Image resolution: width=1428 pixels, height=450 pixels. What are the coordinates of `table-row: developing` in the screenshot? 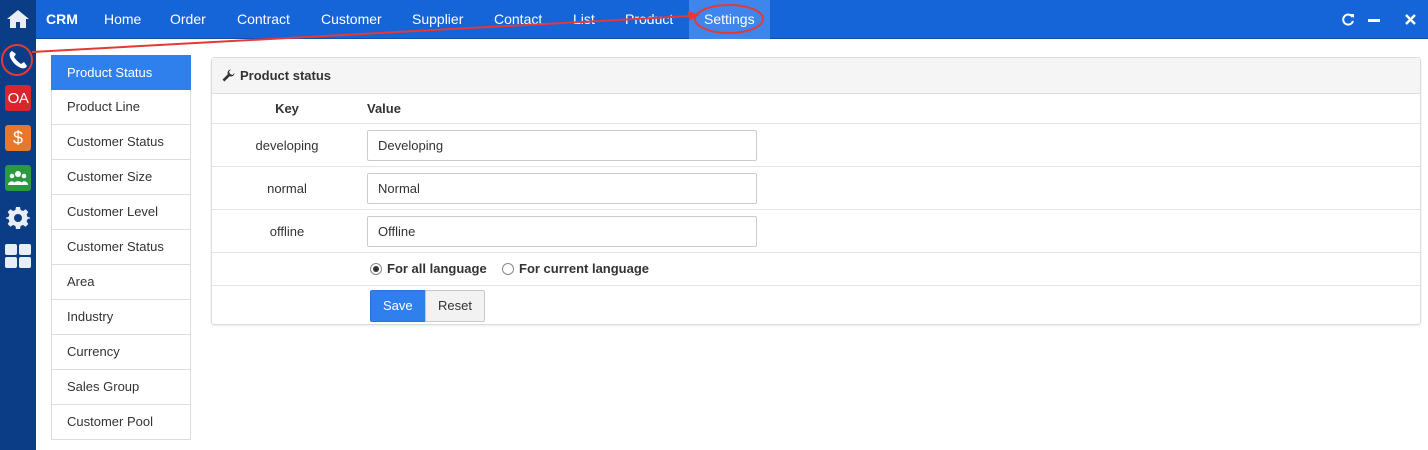 It's located at (816, 145).